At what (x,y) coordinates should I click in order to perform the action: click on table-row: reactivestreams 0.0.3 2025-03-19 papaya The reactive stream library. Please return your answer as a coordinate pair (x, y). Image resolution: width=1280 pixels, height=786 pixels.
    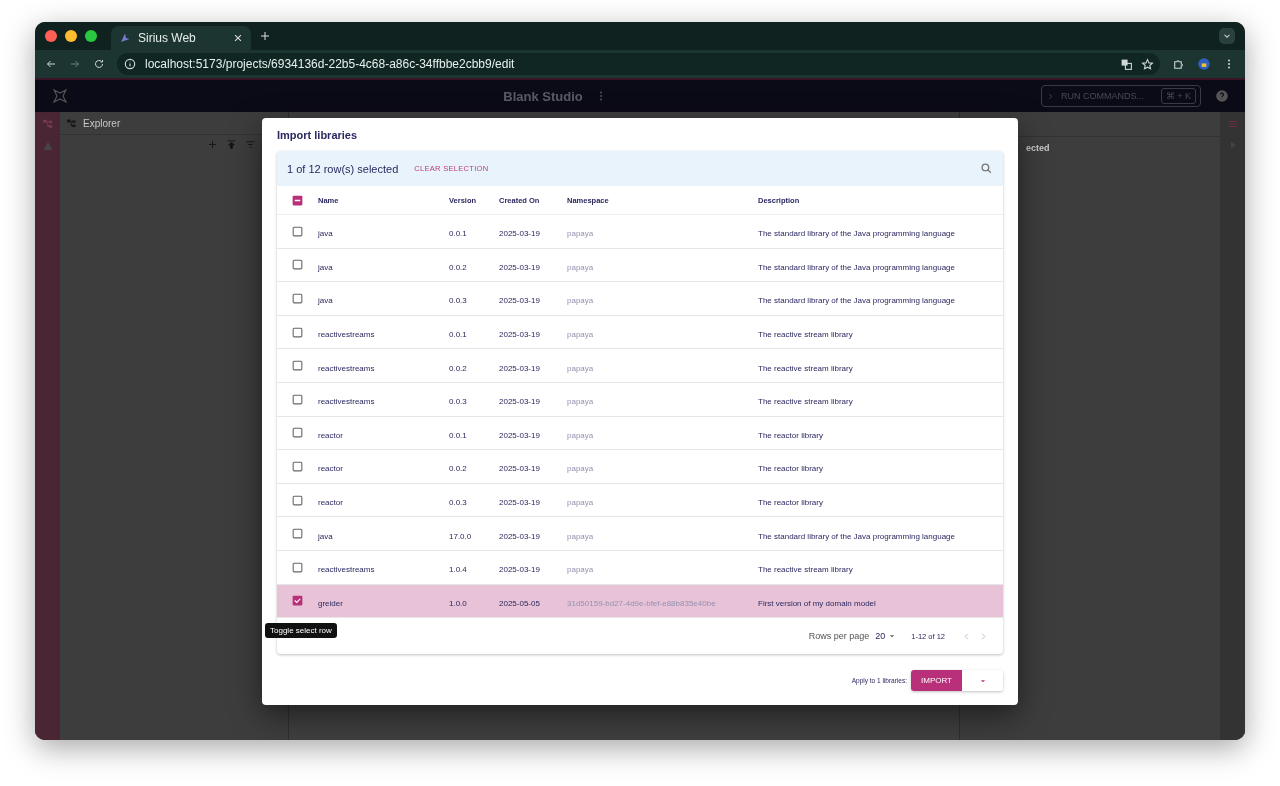
    Looking at the image, I should click on (640, 399).